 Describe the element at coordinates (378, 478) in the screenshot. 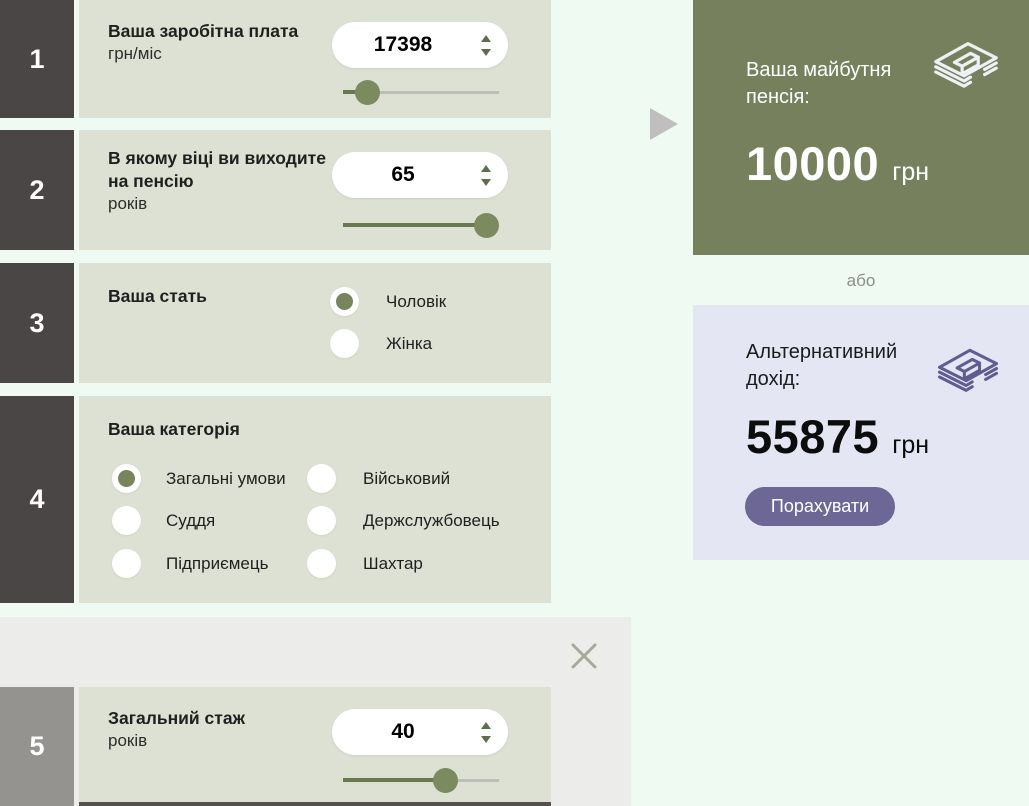

I see `category-option: Військовий` at that location.